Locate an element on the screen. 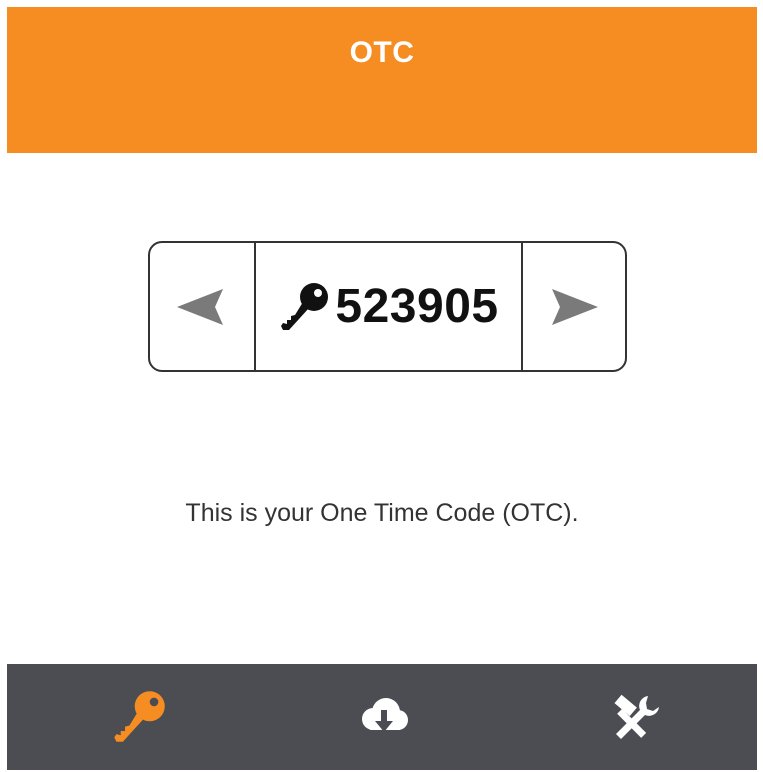  code-display: 523905 is located at coordinates (388, 306).